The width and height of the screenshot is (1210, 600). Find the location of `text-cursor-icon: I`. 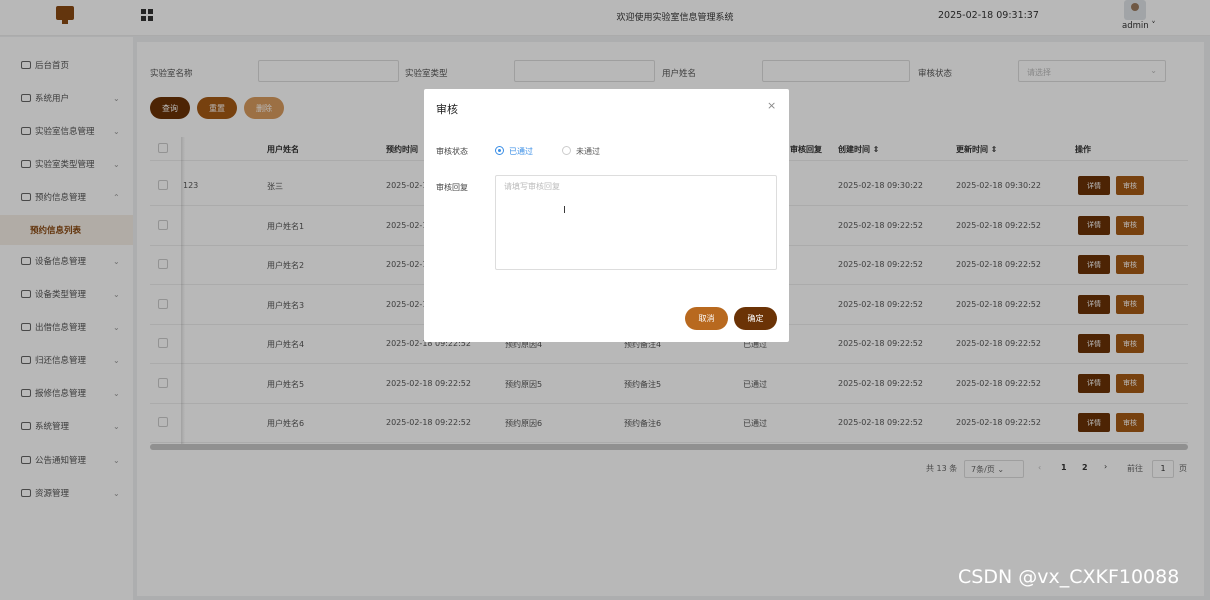

text-cursor-icon: I is located at coordinates (564, 210).